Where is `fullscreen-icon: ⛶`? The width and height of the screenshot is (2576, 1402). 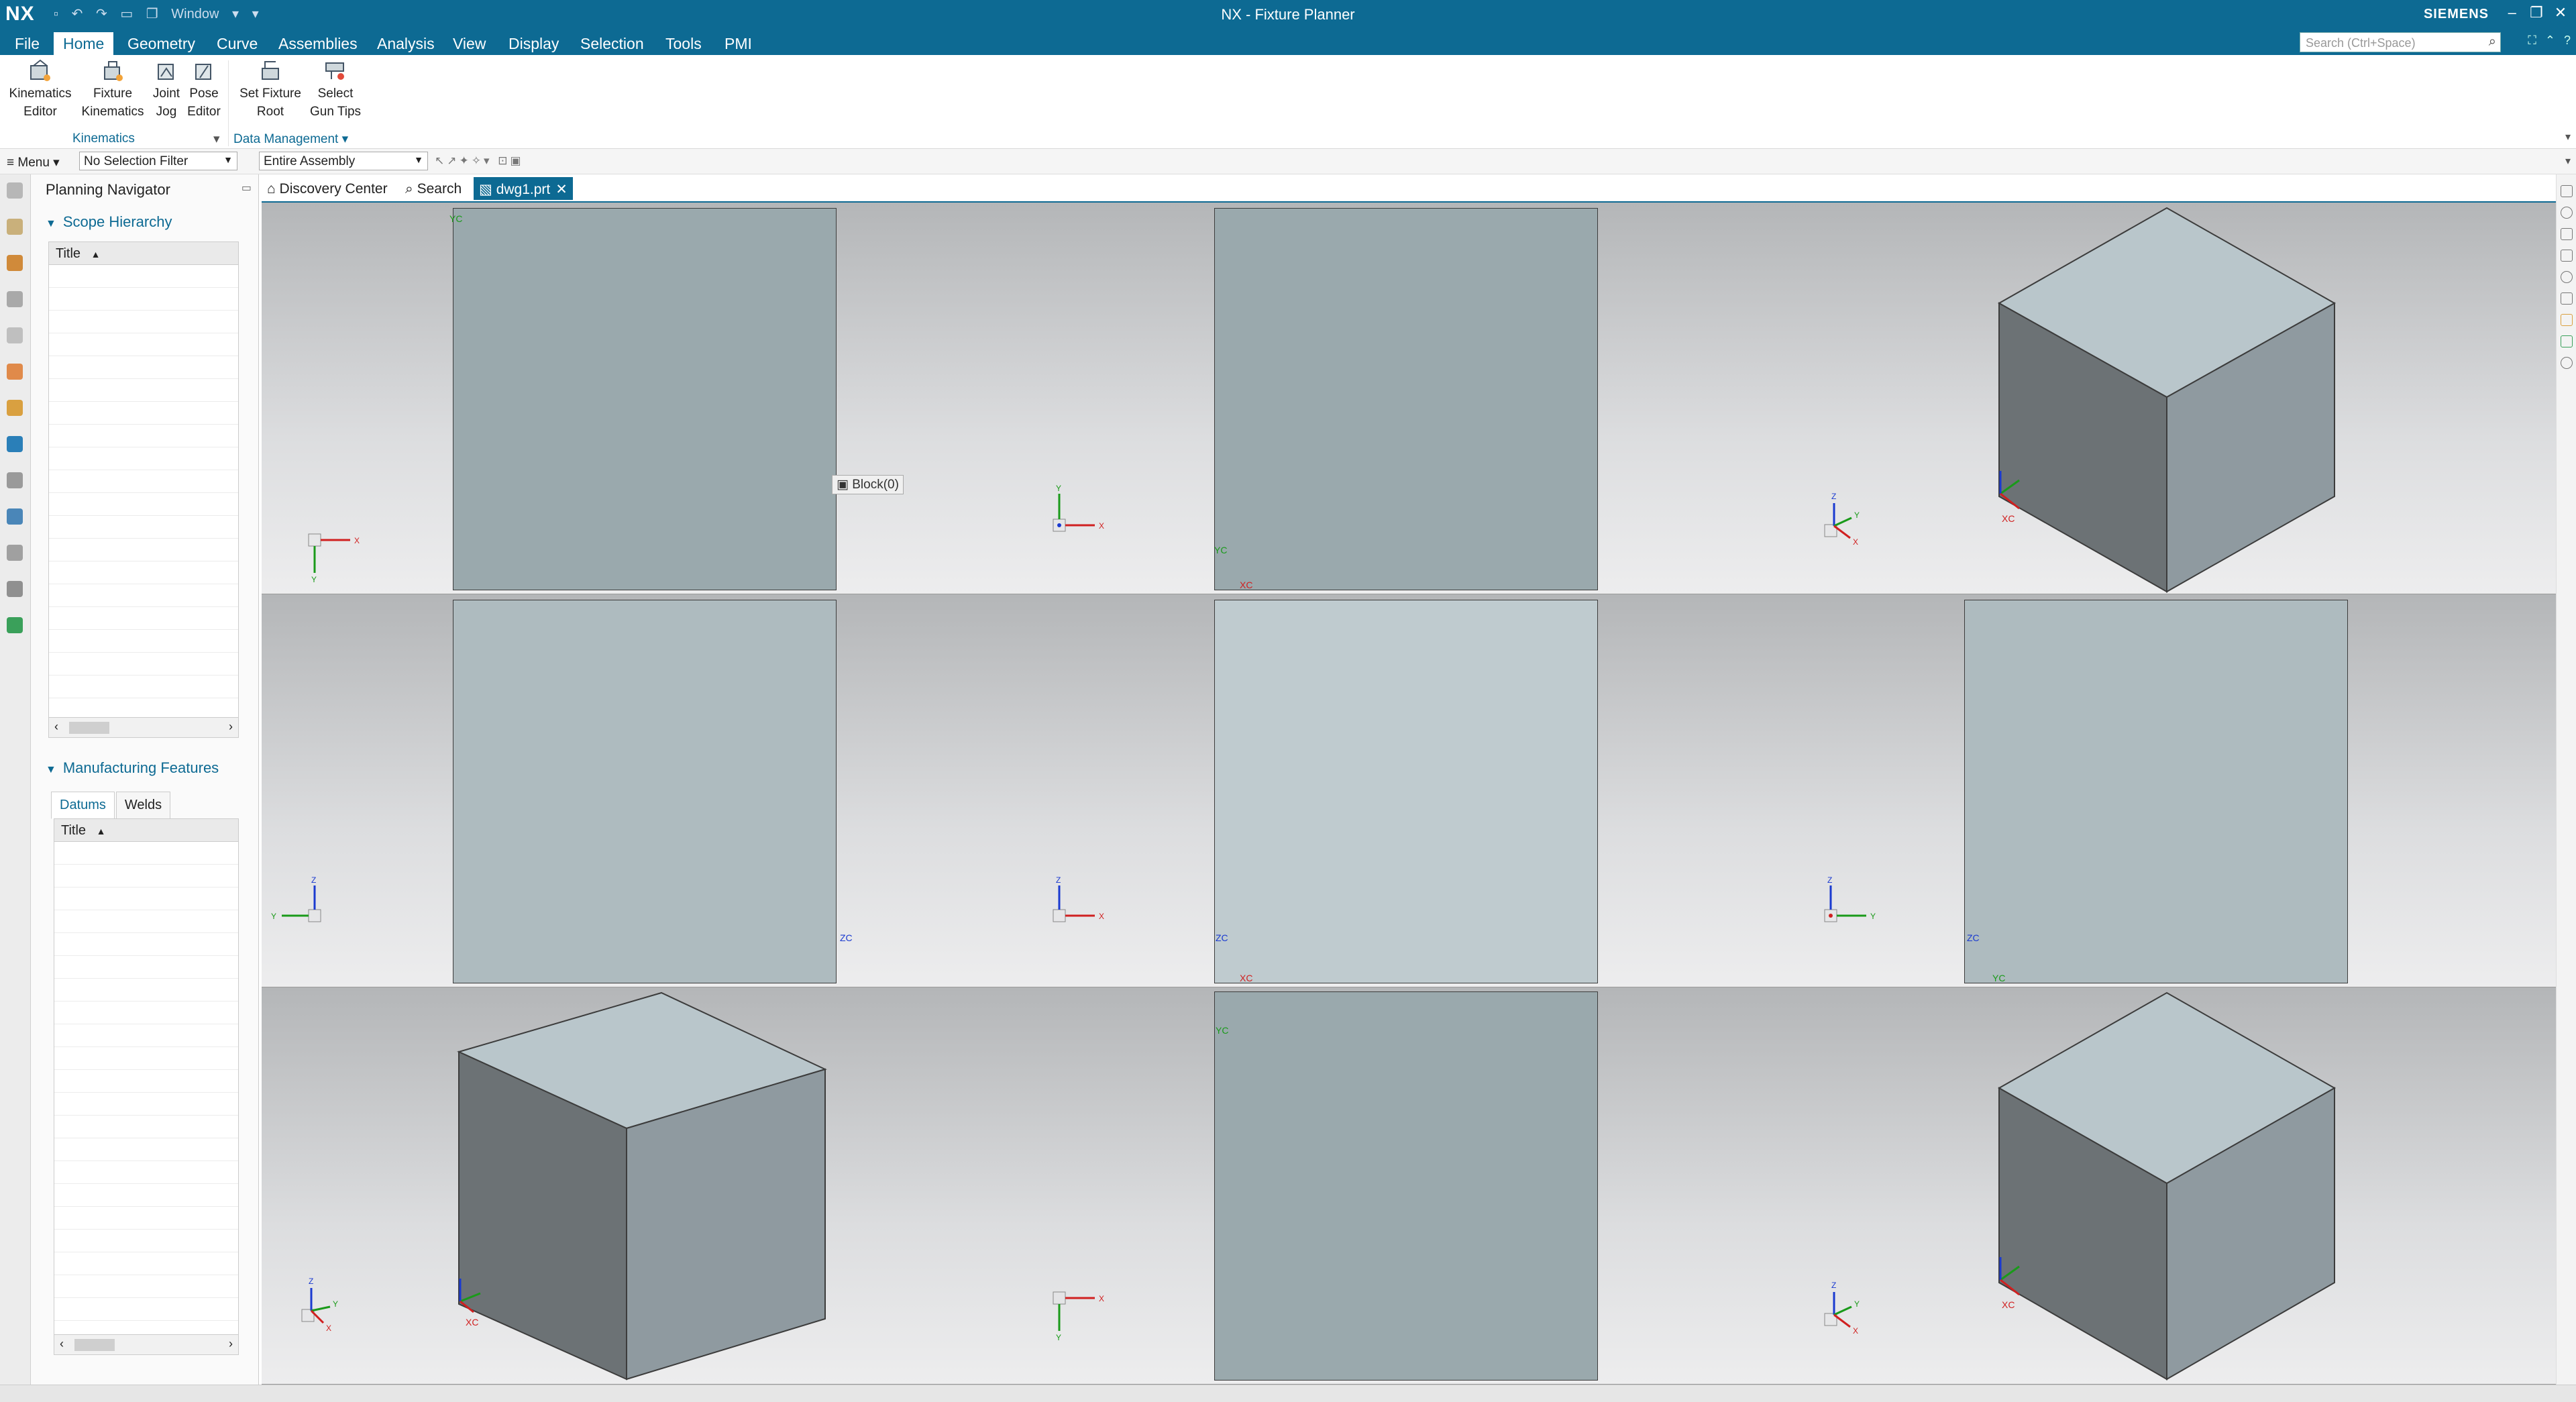 fullscreen-icon: ⛶ is located at coordinates (2532, 40).